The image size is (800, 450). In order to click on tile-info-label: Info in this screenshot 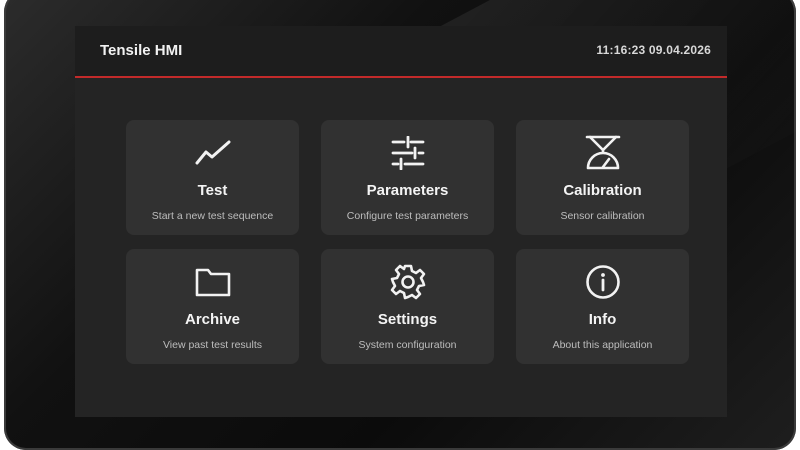, I will do `click(602, 319)`.